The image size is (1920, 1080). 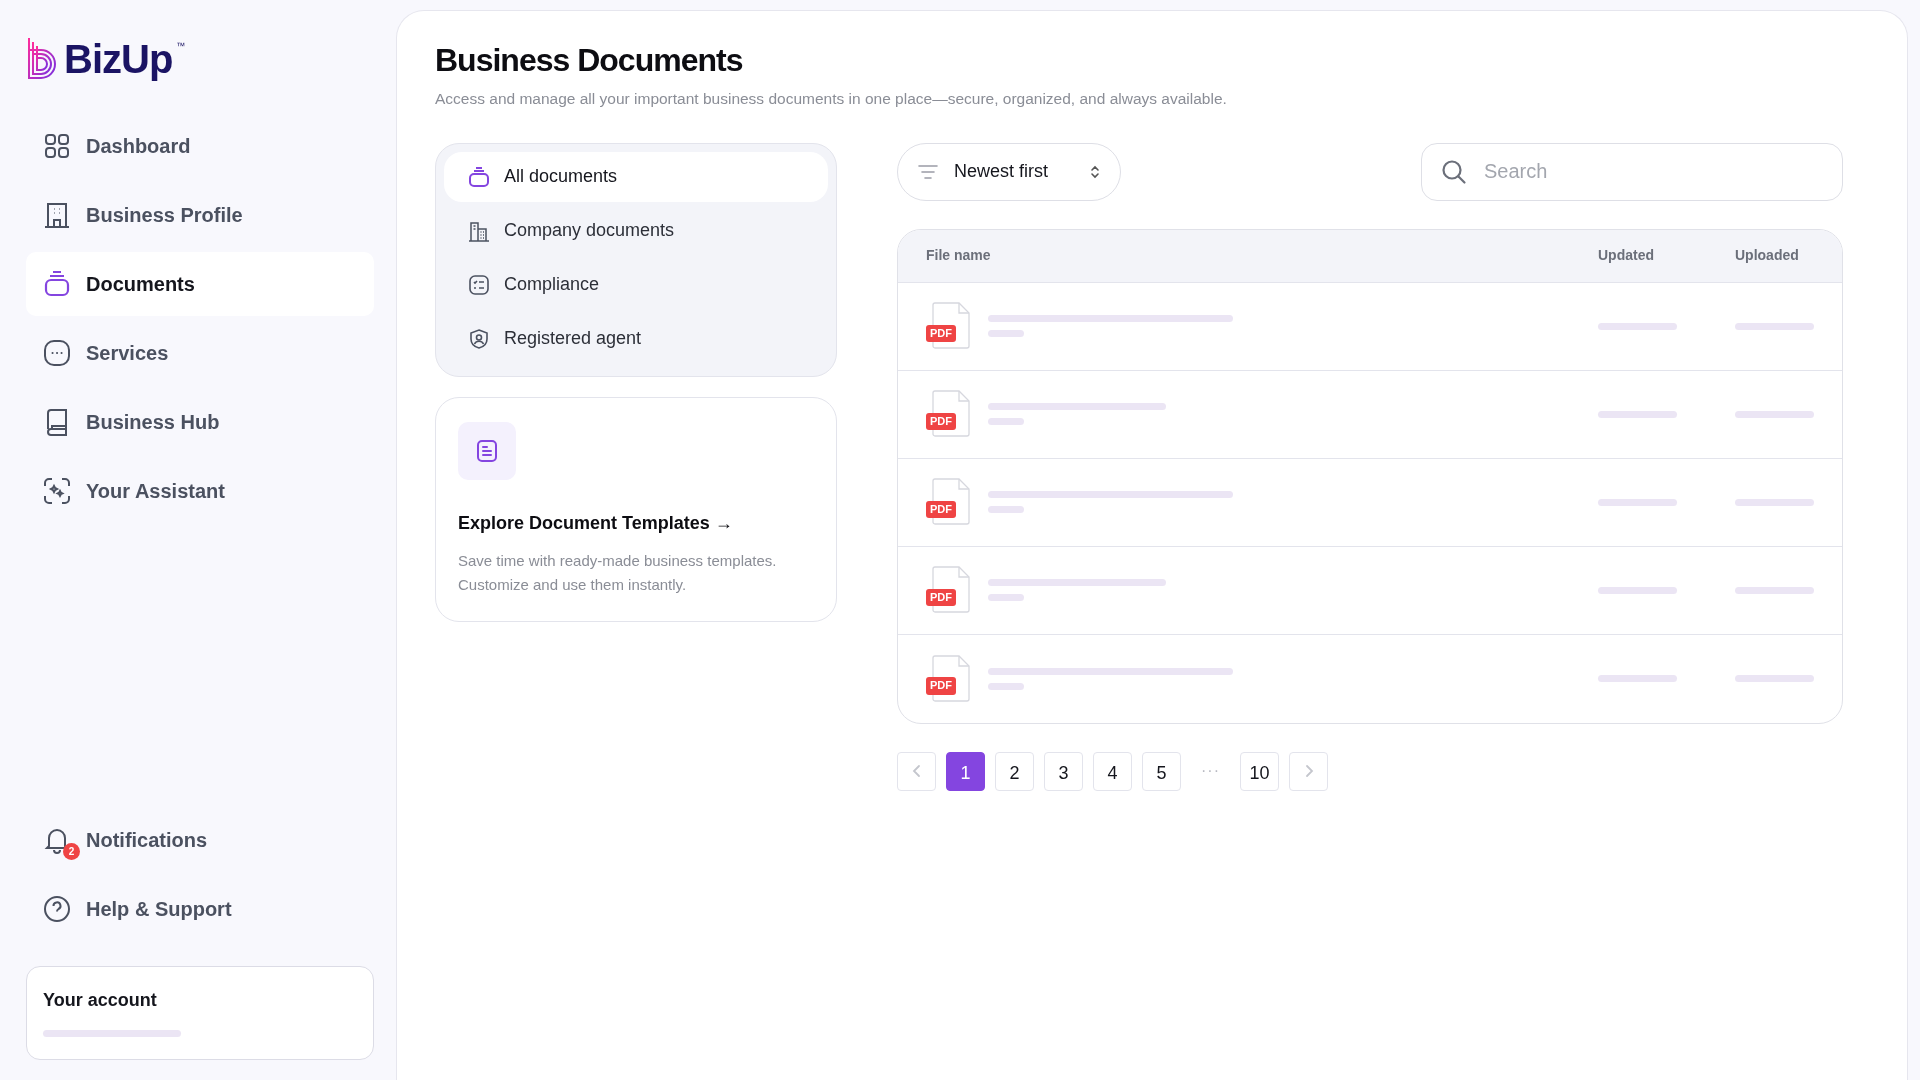 What do you see at coordinates (1454, 171) in the screenshot?
I see `search-icon` at bounding box center [1454, 171].